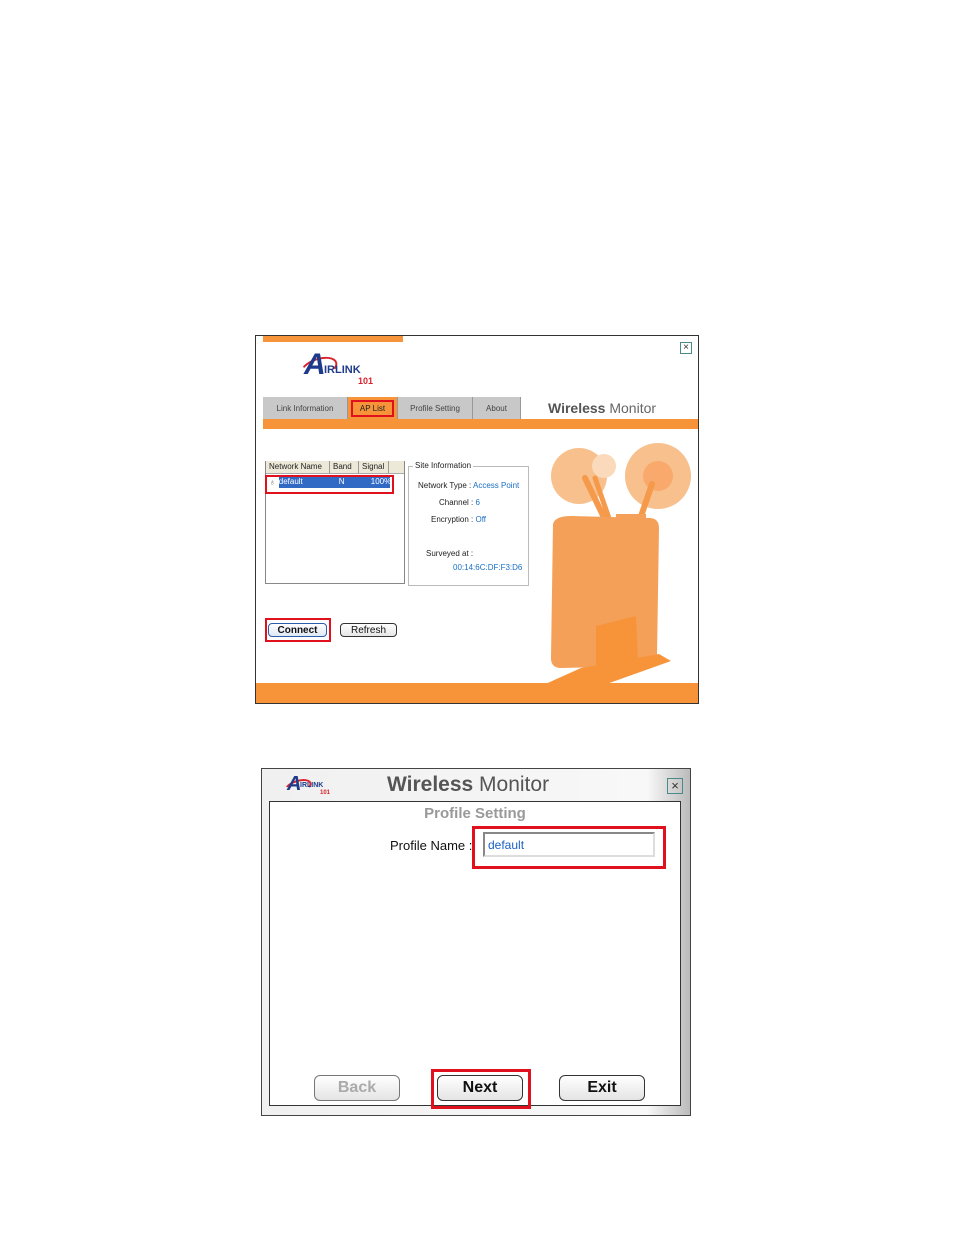 The width and height of the screenshot is (954, 1235). I want to click on highlight-next, so click(481, 1089).